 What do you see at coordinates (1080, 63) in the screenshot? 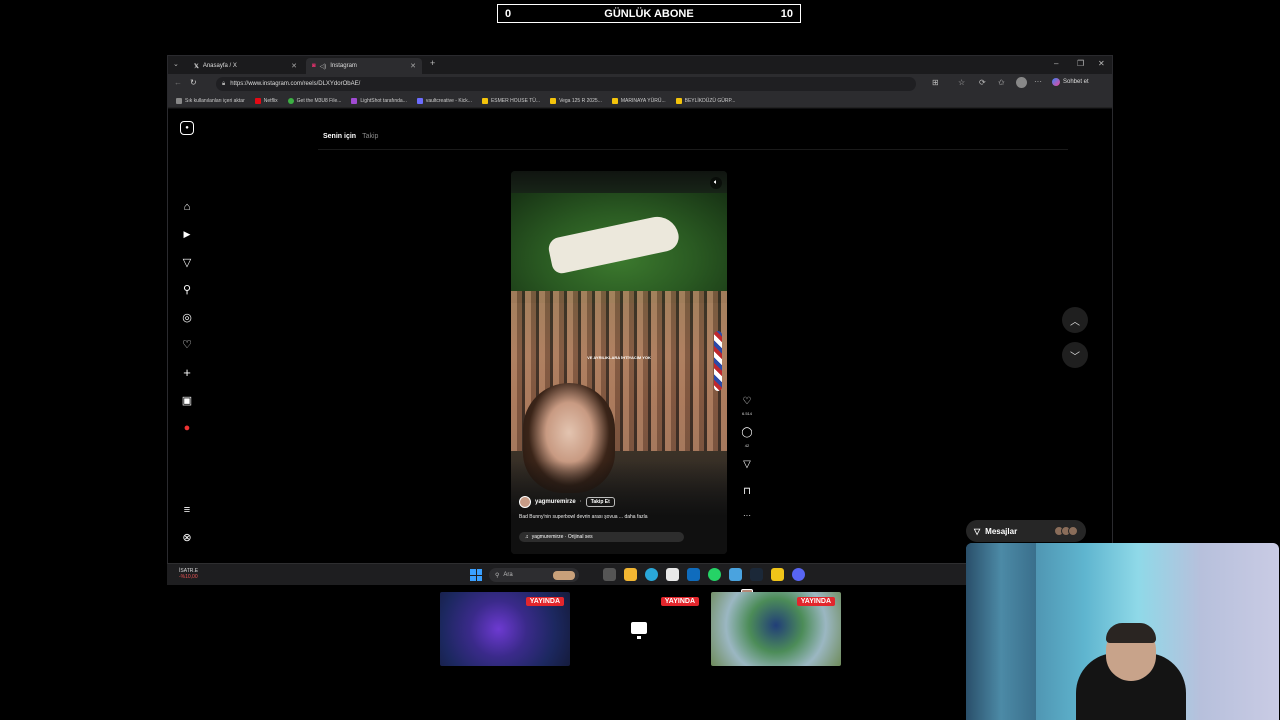
I see `restore-icon: ❐` at bounding box center [1080, 63].